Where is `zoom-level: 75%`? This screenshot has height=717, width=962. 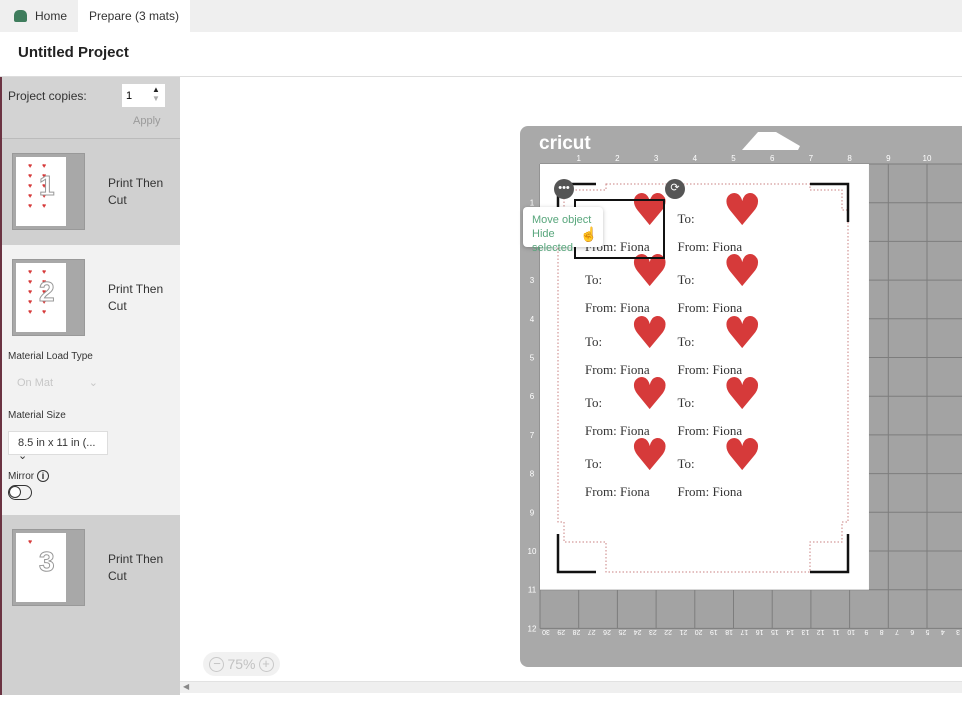 zoom-level: 75% is located at coordinates (241, 664).